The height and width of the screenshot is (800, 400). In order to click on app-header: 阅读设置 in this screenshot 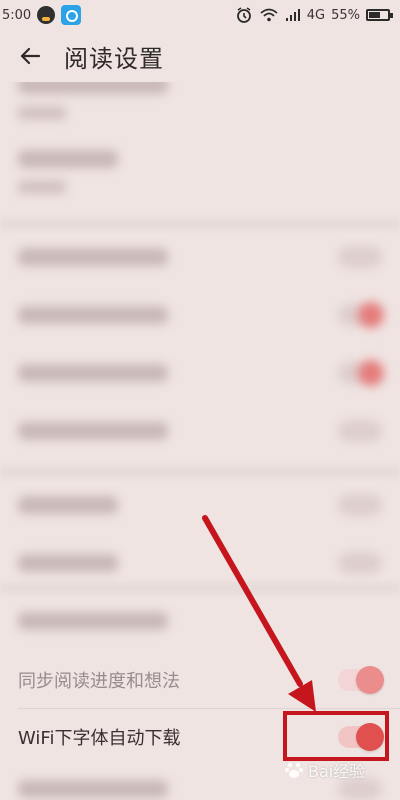, I will do `click(200, 56)`.